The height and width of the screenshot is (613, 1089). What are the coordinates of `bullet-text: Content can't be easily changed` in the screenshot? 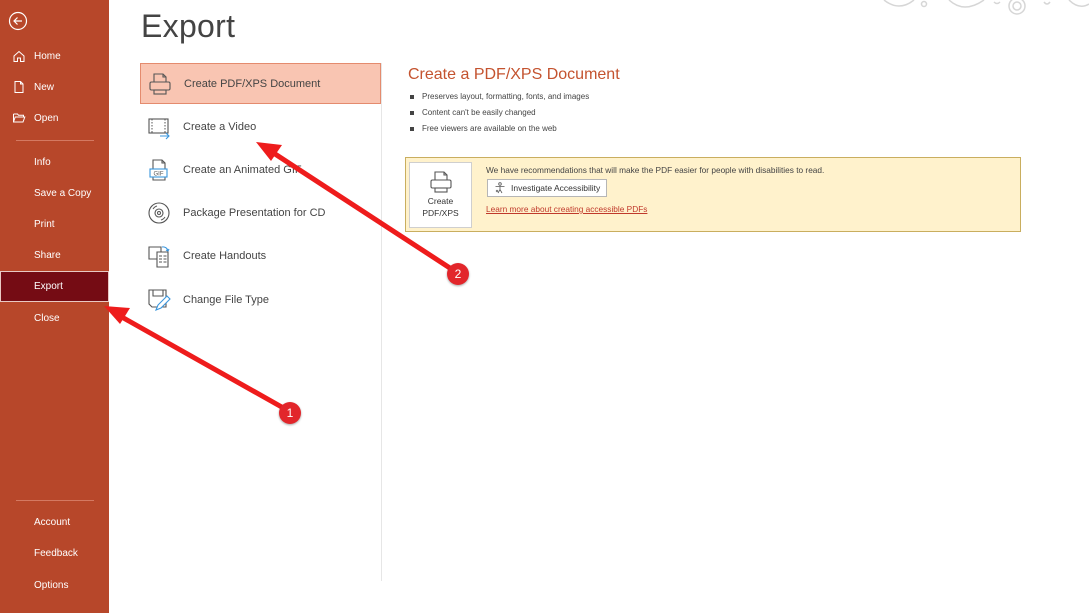 It's located at (479, 112).